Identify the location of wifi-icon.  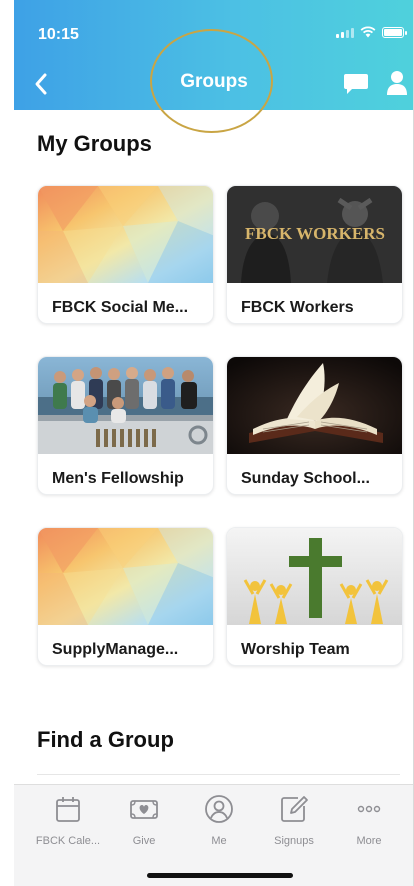
(368, 32).